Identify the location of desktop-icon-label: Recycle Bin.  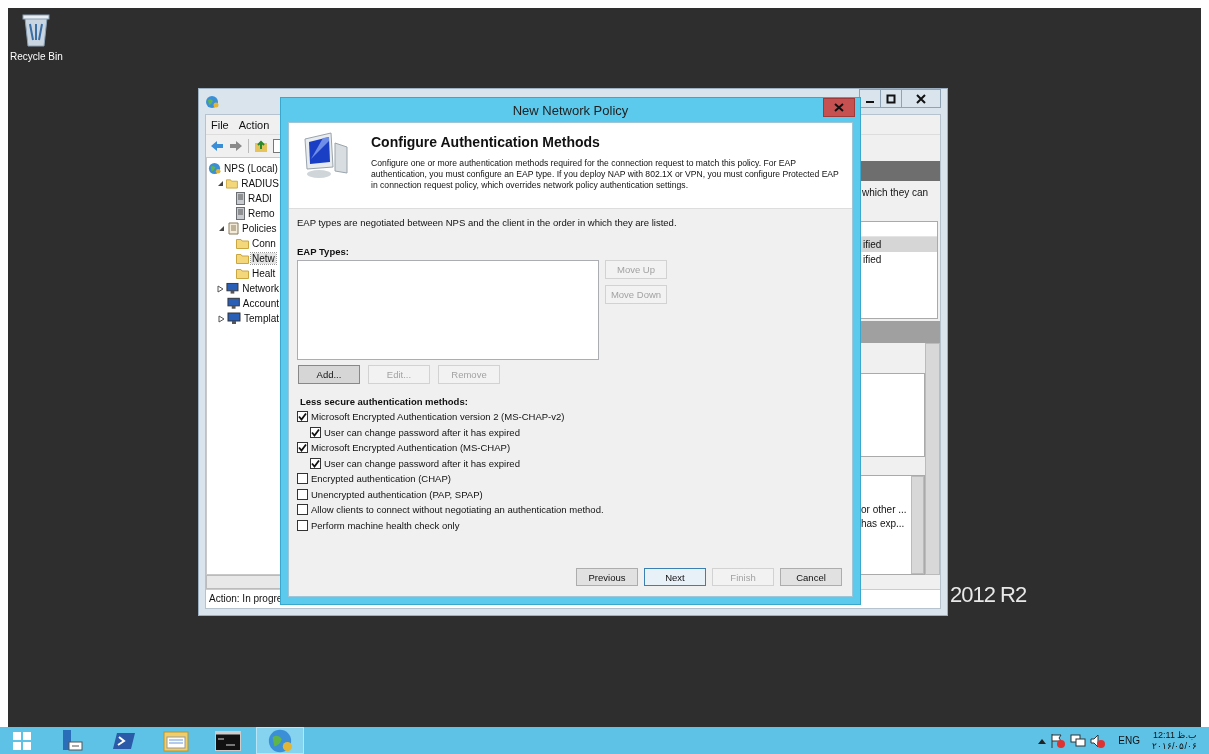
(36, 56).